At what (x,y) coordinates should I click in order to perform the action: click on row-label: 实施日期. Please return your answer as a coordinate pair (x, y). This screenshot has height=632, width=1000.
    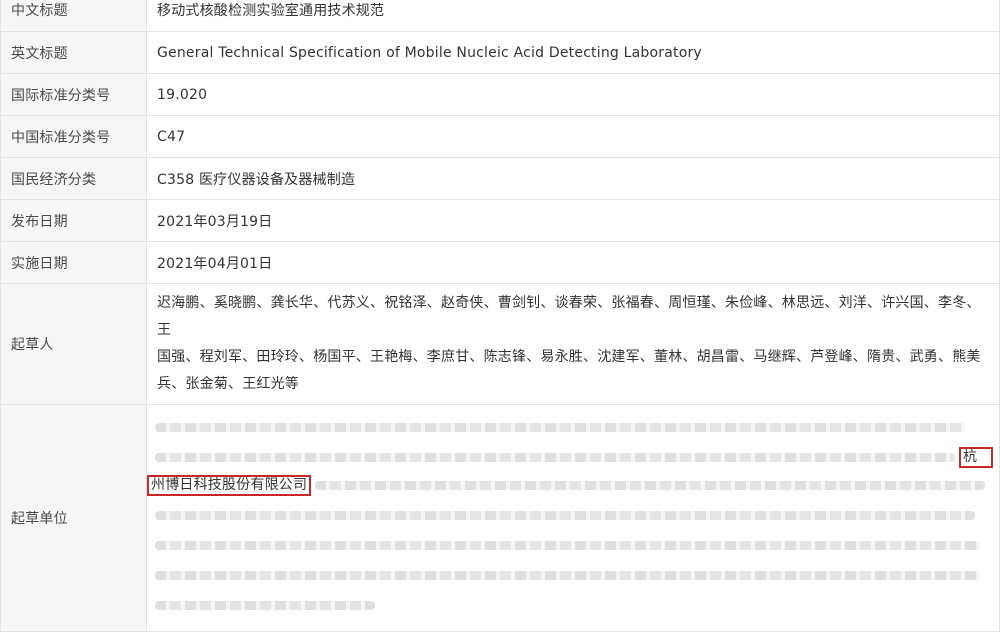
    Looking at the image, I should click on (73, 262).